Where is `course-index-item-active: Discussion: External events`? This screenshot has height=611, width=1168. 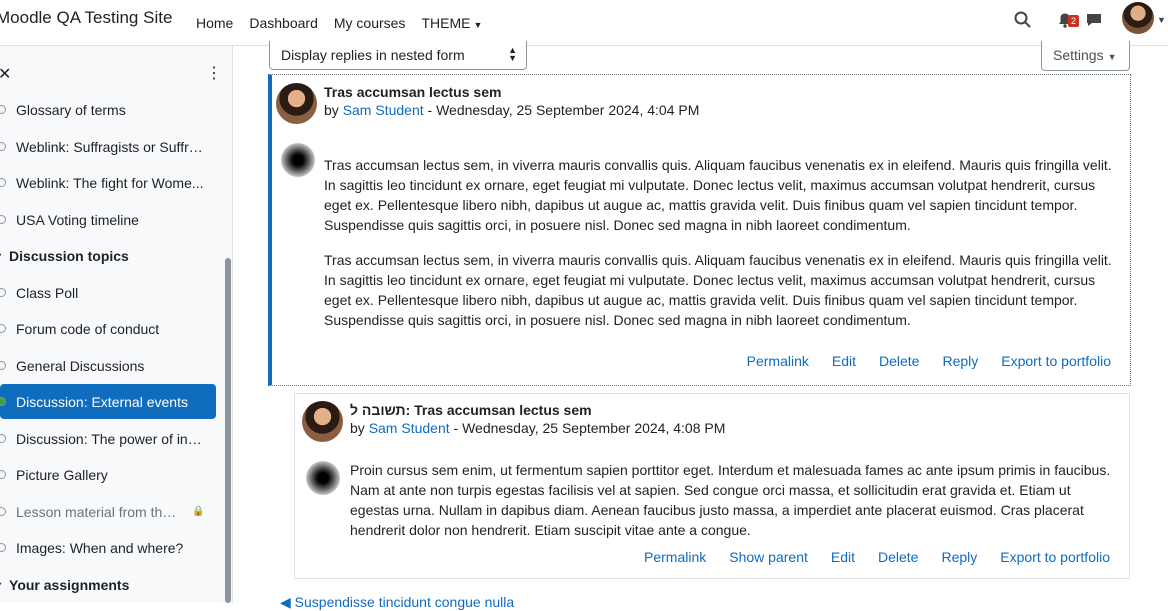
course-index-item-active: Discussion: External events is located at coordinates (108, 401).